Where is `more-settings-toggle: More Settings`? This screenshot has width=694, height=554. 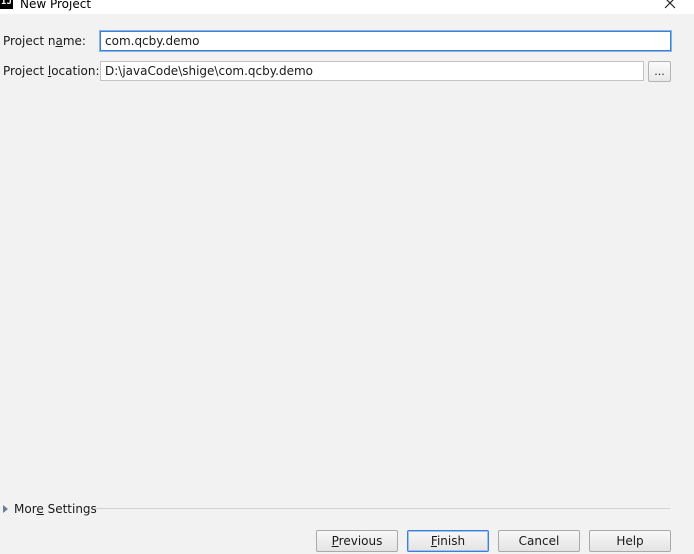
more-settings-toggle: More Settings is located at coordinates (50, 509).